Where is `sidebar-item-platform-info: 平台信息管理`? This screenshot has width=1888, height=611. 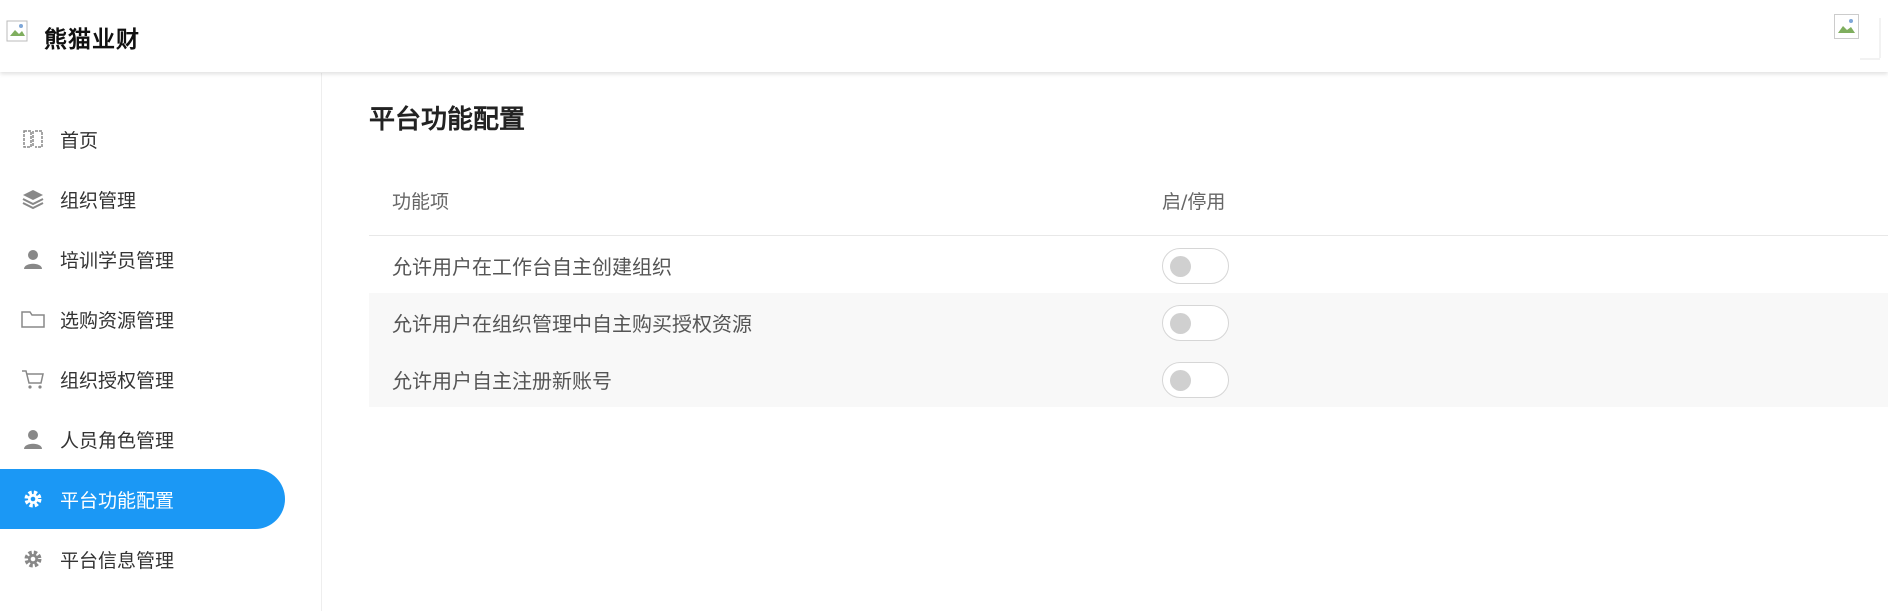 sidebar-item-platform-info: 平台信息管理 is located at coordinates (142, 559).